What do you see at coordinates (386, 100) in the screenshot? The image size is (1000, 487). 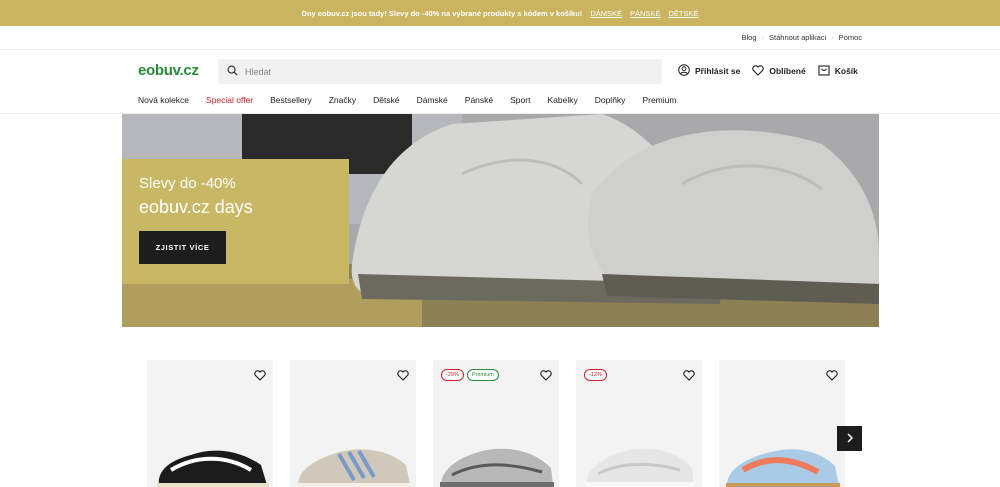 I see `nav-item-kids: Dětské` at bounding box center [386, 100].